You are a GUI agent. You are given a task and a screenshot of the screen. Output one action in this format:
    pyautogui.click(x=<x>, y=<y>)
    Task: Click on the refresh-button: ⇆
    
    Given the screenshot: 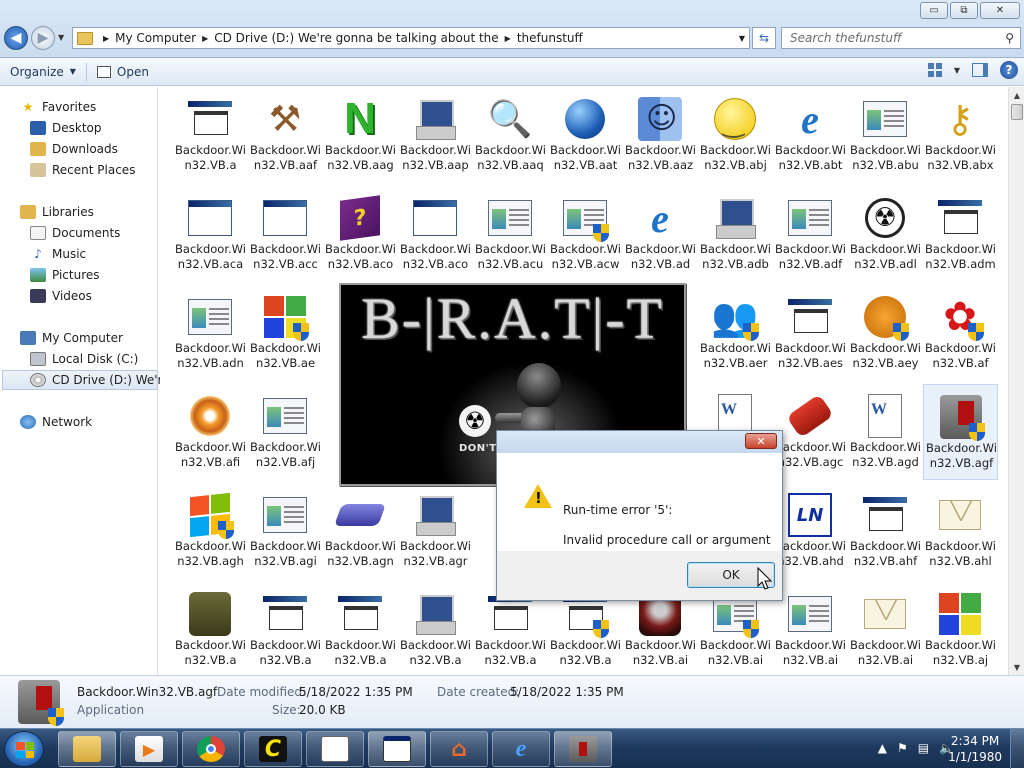 What is the action you would take?
    pyautogui.click(x=764, y=38)
    